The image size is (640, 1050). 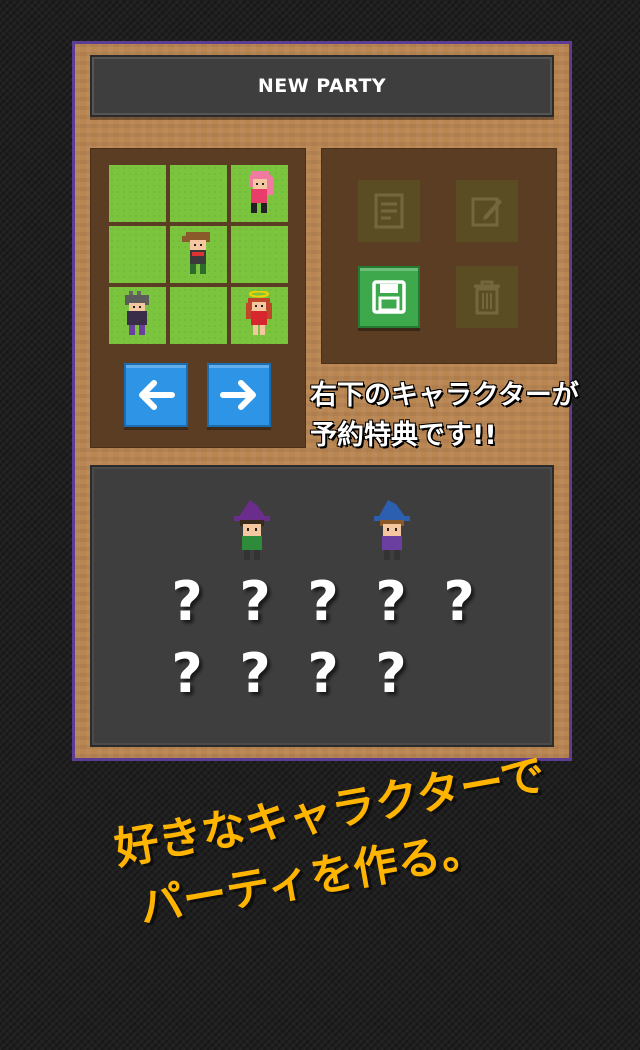 What do you see at coordinates (444, 395) in the screenshot?
I see `bonus-caption-line: 右下のキャラクターが` at bounding box center [444, 395].